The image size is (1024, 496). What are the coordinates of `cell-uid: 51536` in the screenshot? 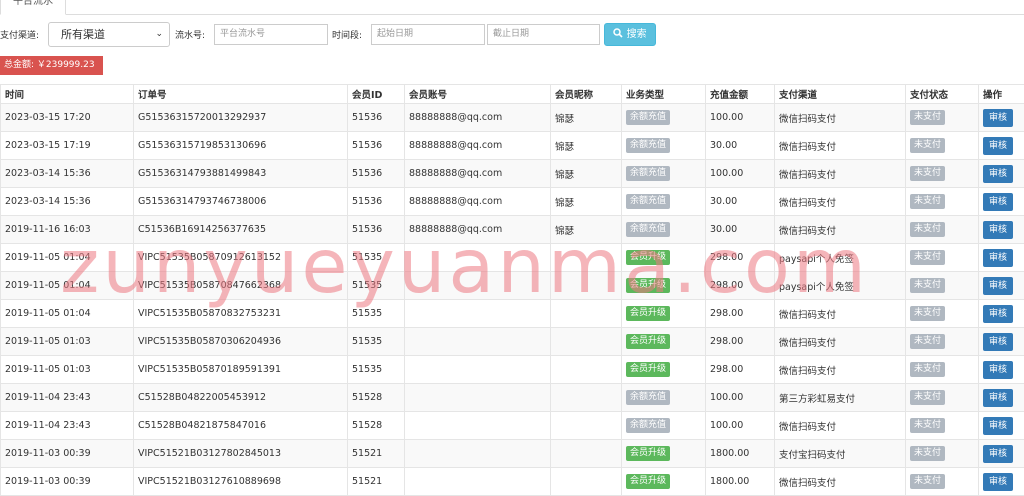 It's located at (376, 118).